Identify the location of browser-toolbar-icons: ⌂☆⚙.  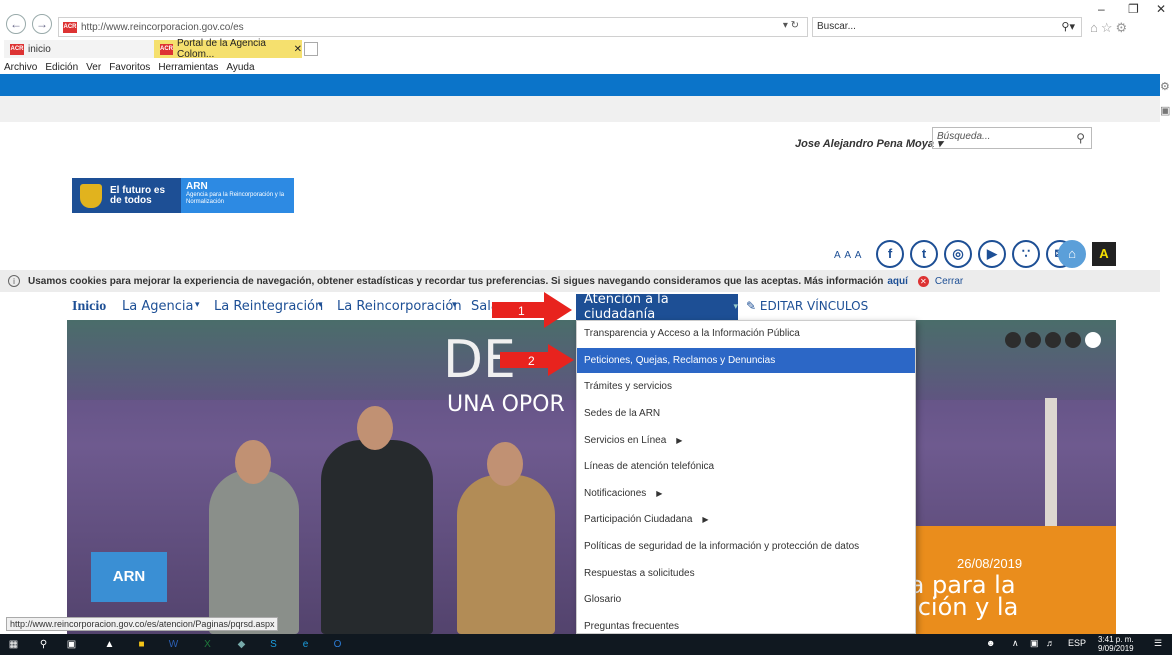
(1110, 28).